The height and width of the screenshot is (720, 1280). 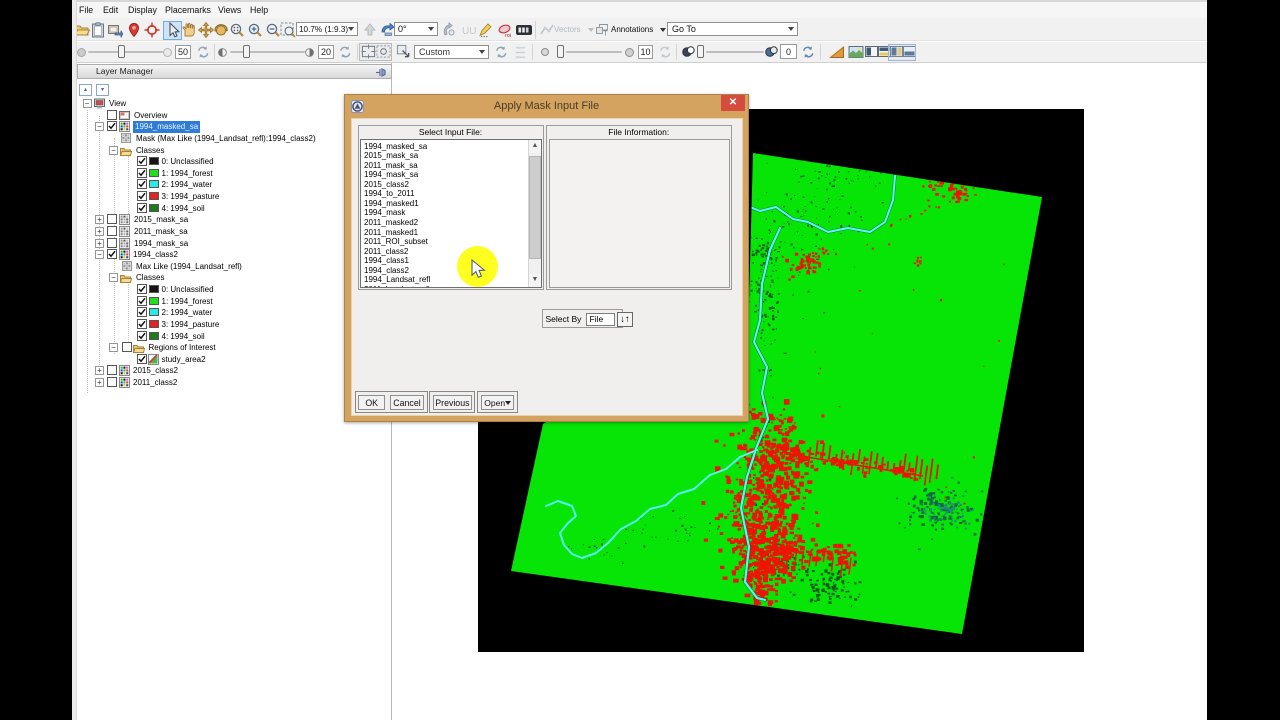 I want to click on svg-text: T, so click(x=605, y=34).